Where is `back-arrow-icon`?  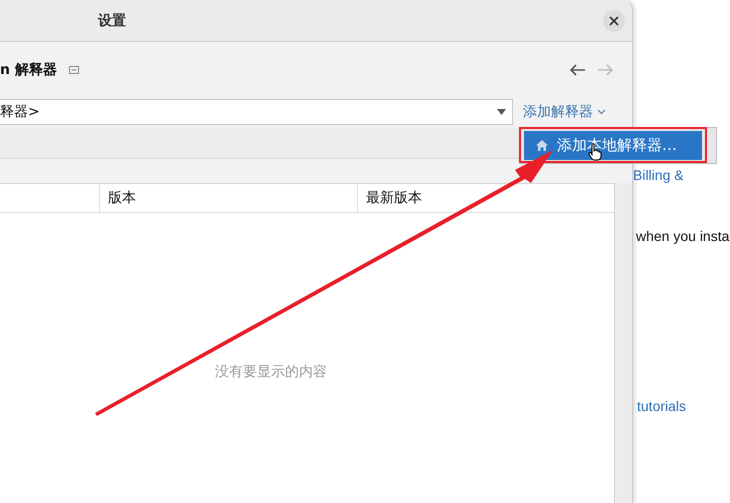
back-arrow-icon is located at coordinates (578, 70).